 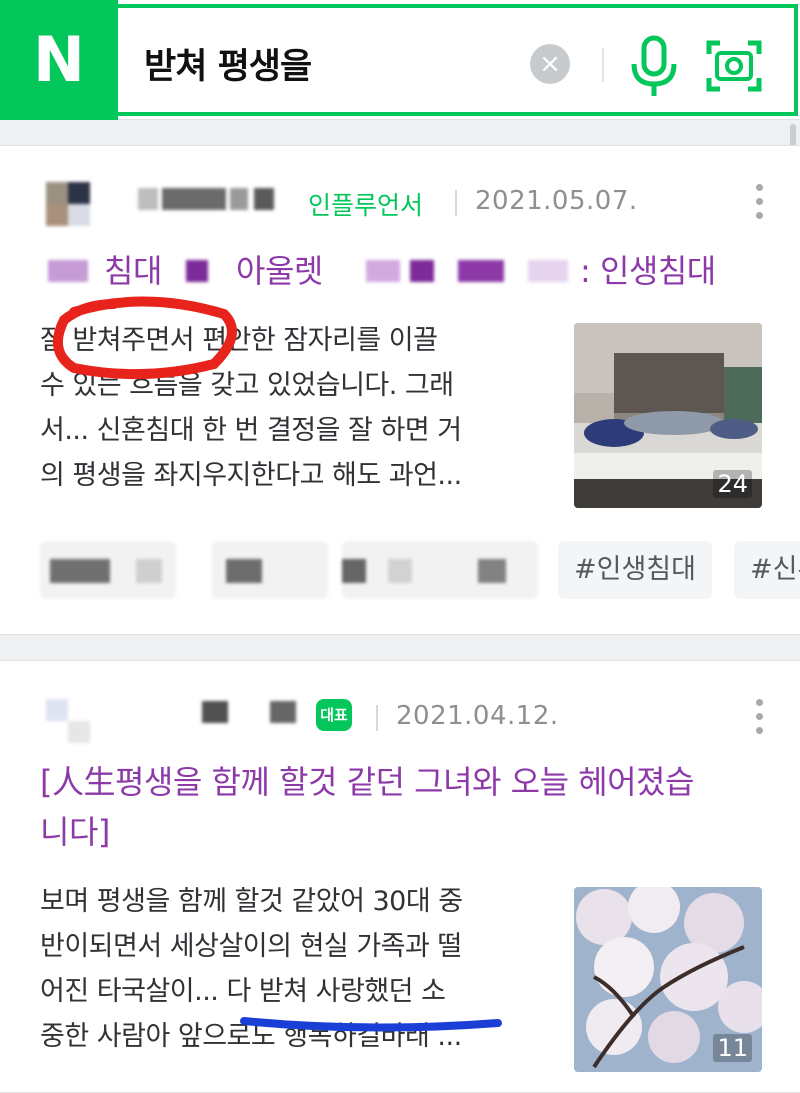 What do you see at coordinates (603, 65) in the screenshot?
I see `search-divider` at bounding box center [603, 65].